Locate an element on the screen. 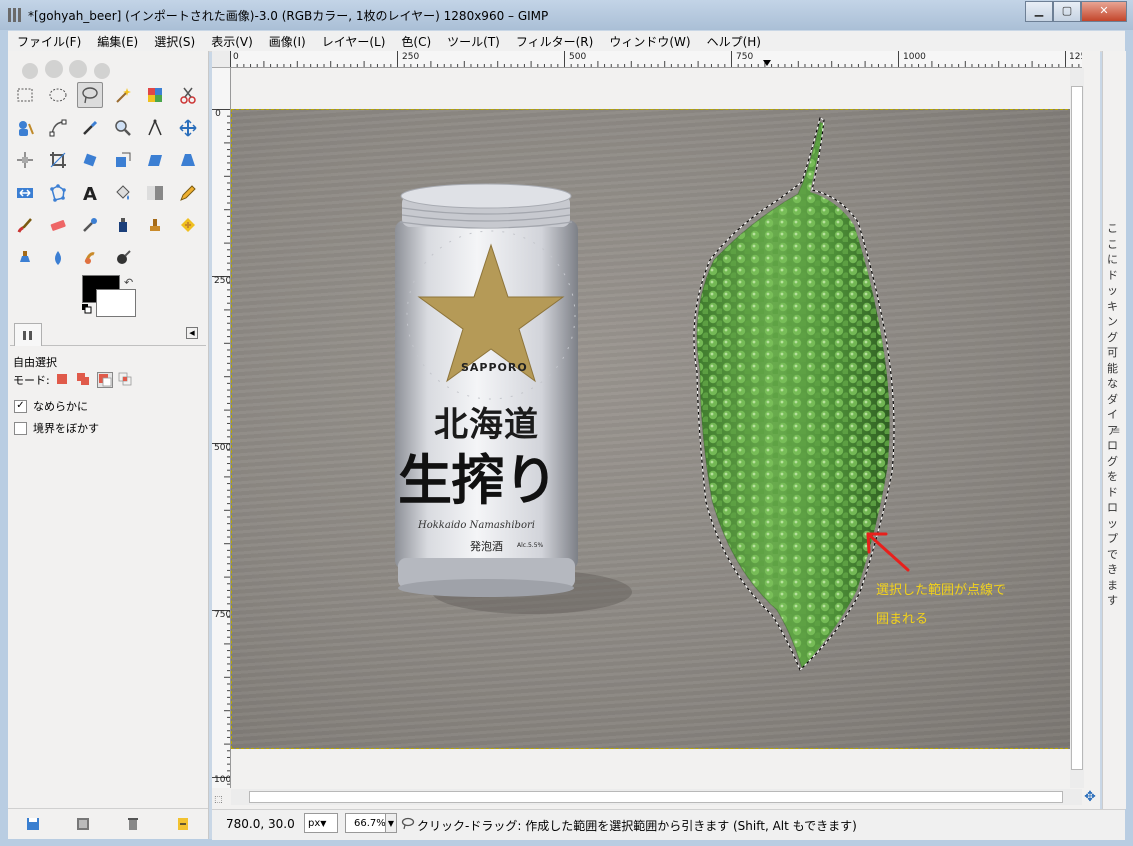 The image size is (1133, 846). smudge-icon is located at coordinates (89, 257).